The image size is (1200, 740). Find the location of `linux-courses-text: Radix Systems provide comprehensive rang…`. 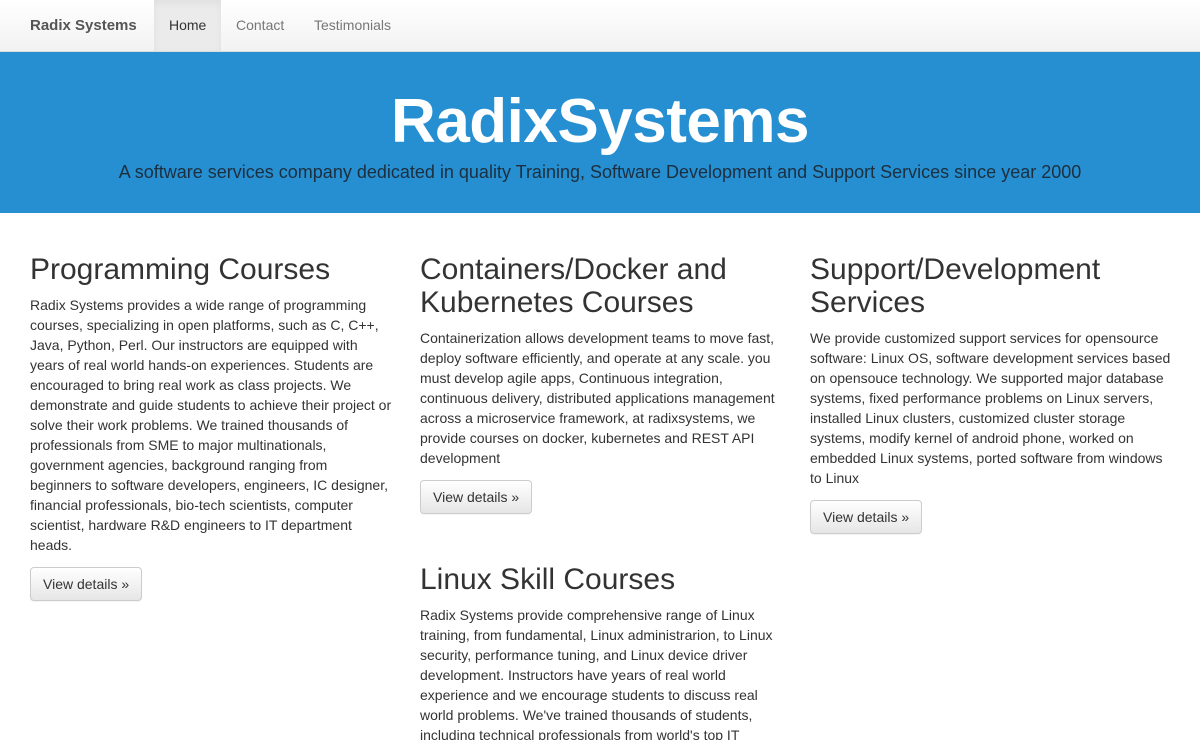

linux-courses-text: Radix Systems provide comprehensive rang… is located at coordinates (596, 673).